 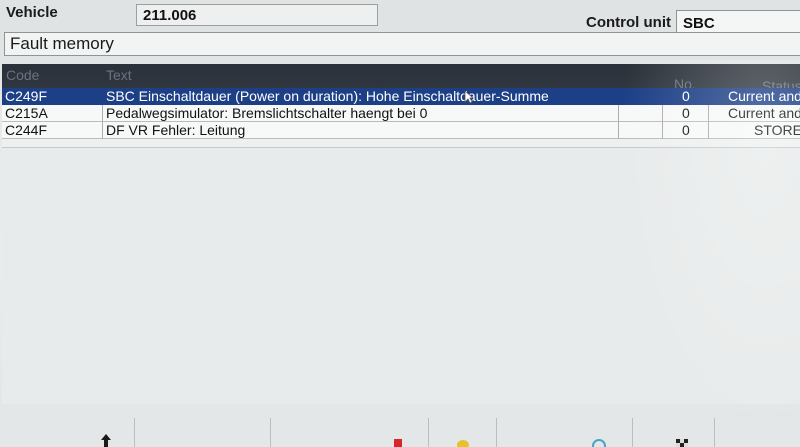 I want to click on table-row: C244F DF VR Fehler: Leitung 0 STORE, so click(x=401, y=130).